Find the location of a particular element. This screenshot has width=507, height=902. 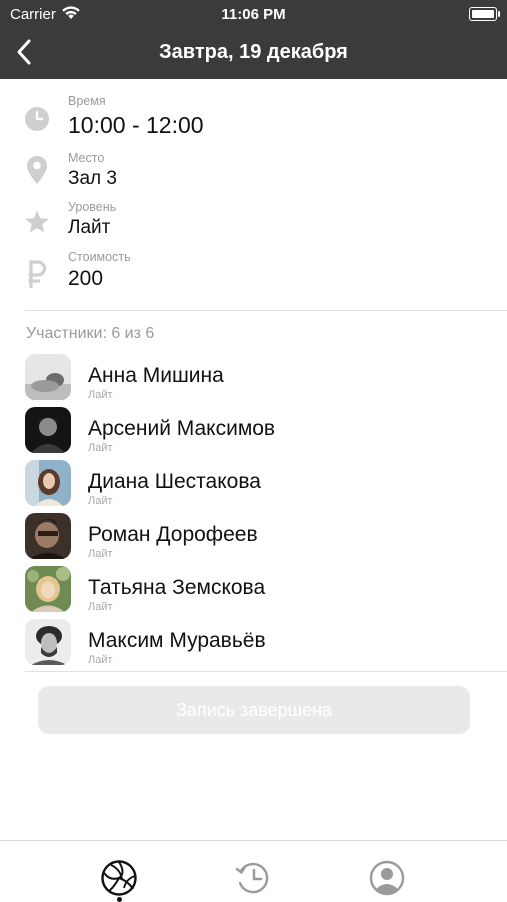

detail-value: 200 is located at coordinates (86, 278).